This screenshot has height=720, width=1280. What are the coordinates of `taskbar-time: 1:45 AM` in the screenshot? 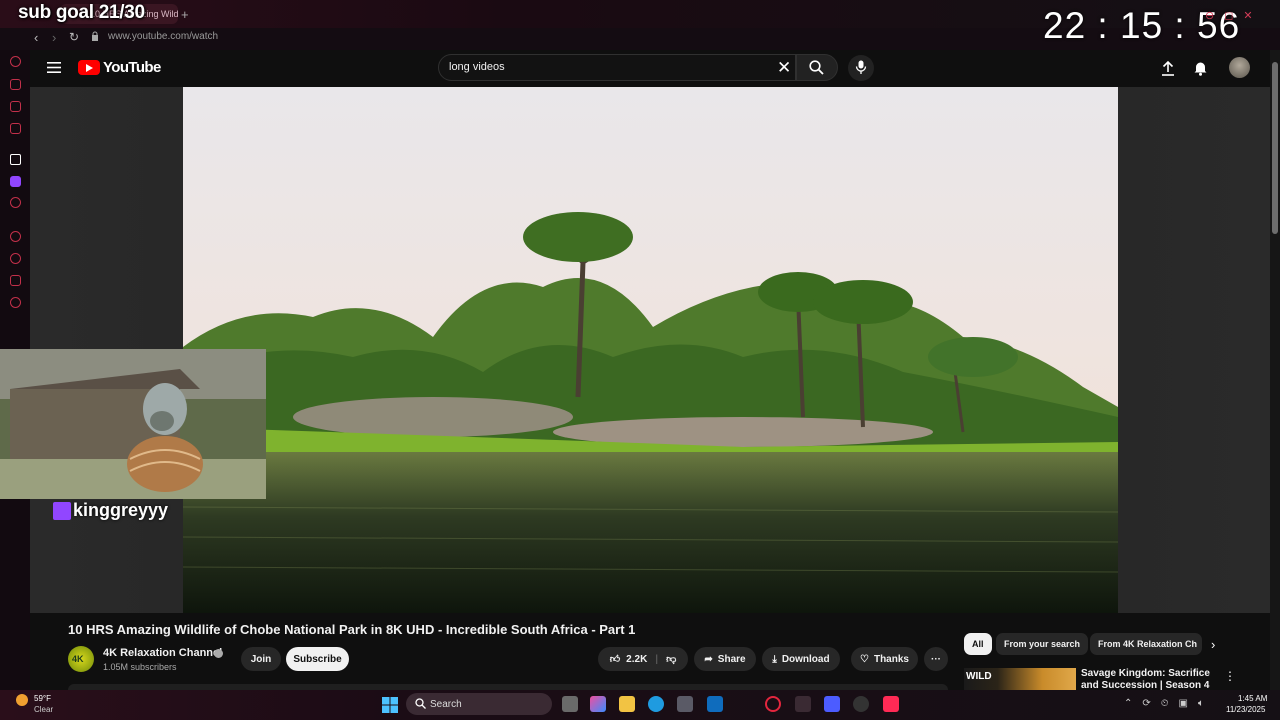 It's located at (1252, 698).